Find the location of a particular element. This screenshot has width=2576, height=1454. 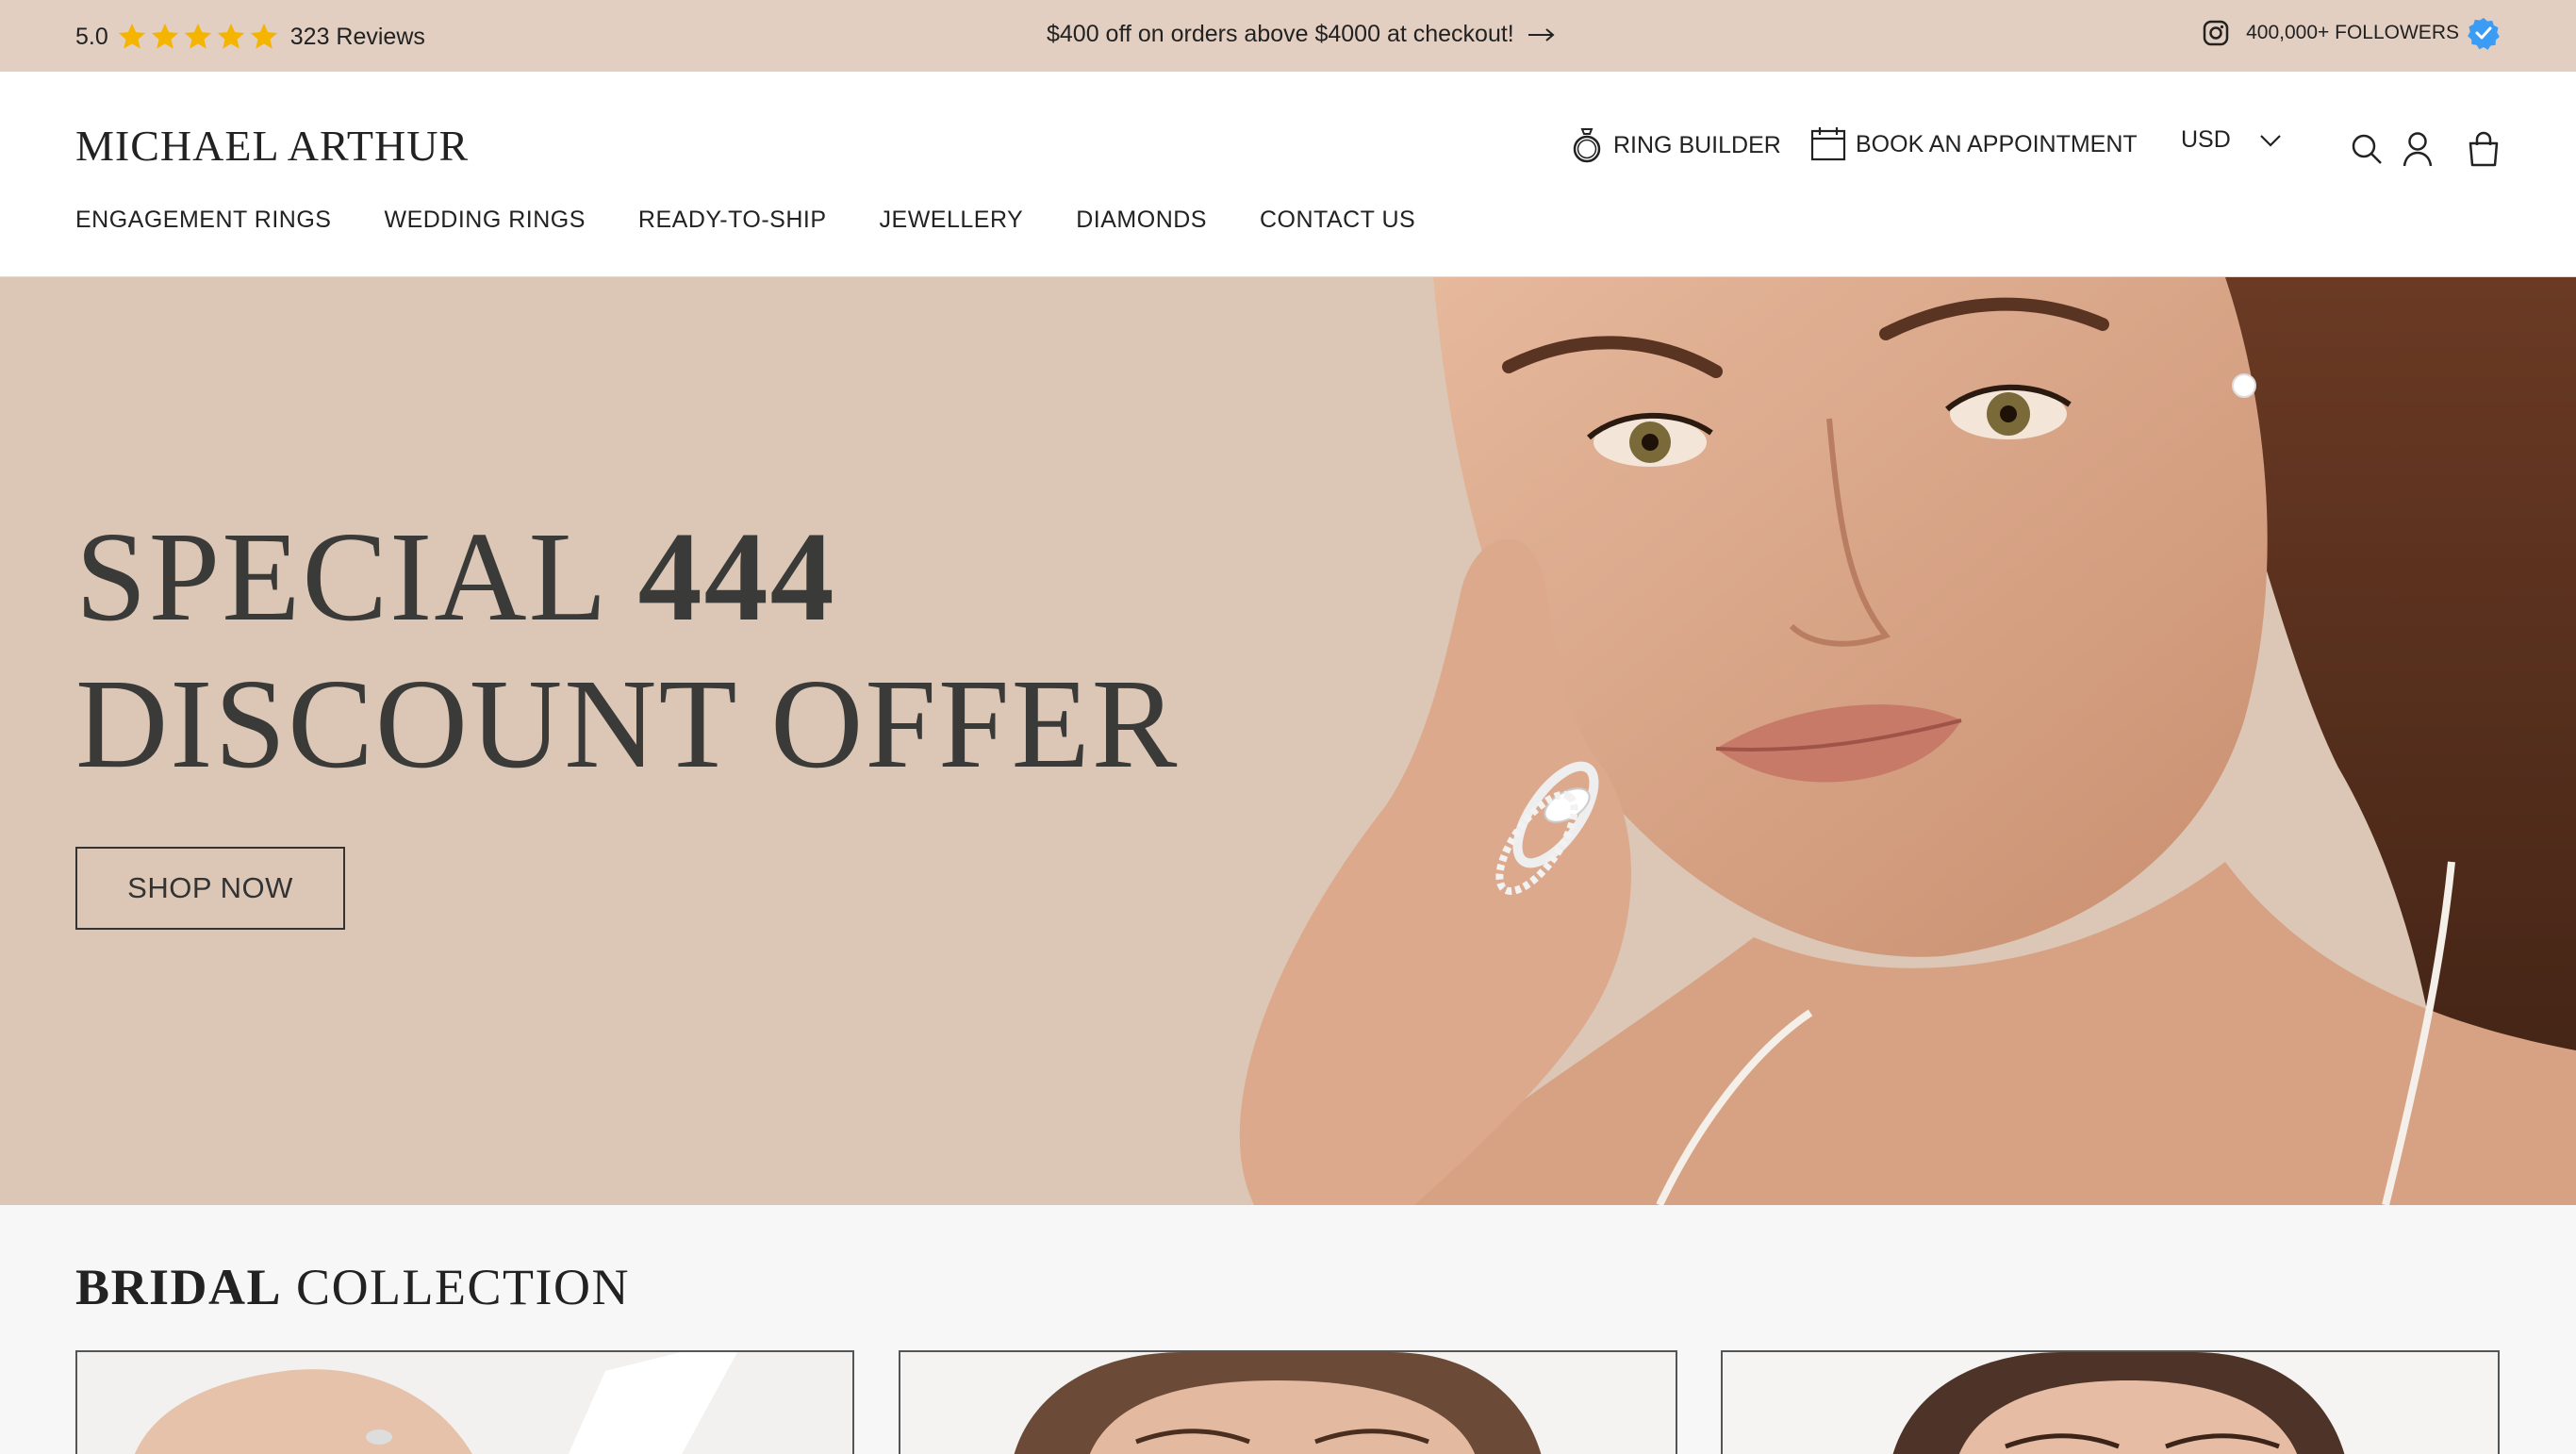

reviews-rating: 5.0 323 Reviews is located at coordinates (250, 37).